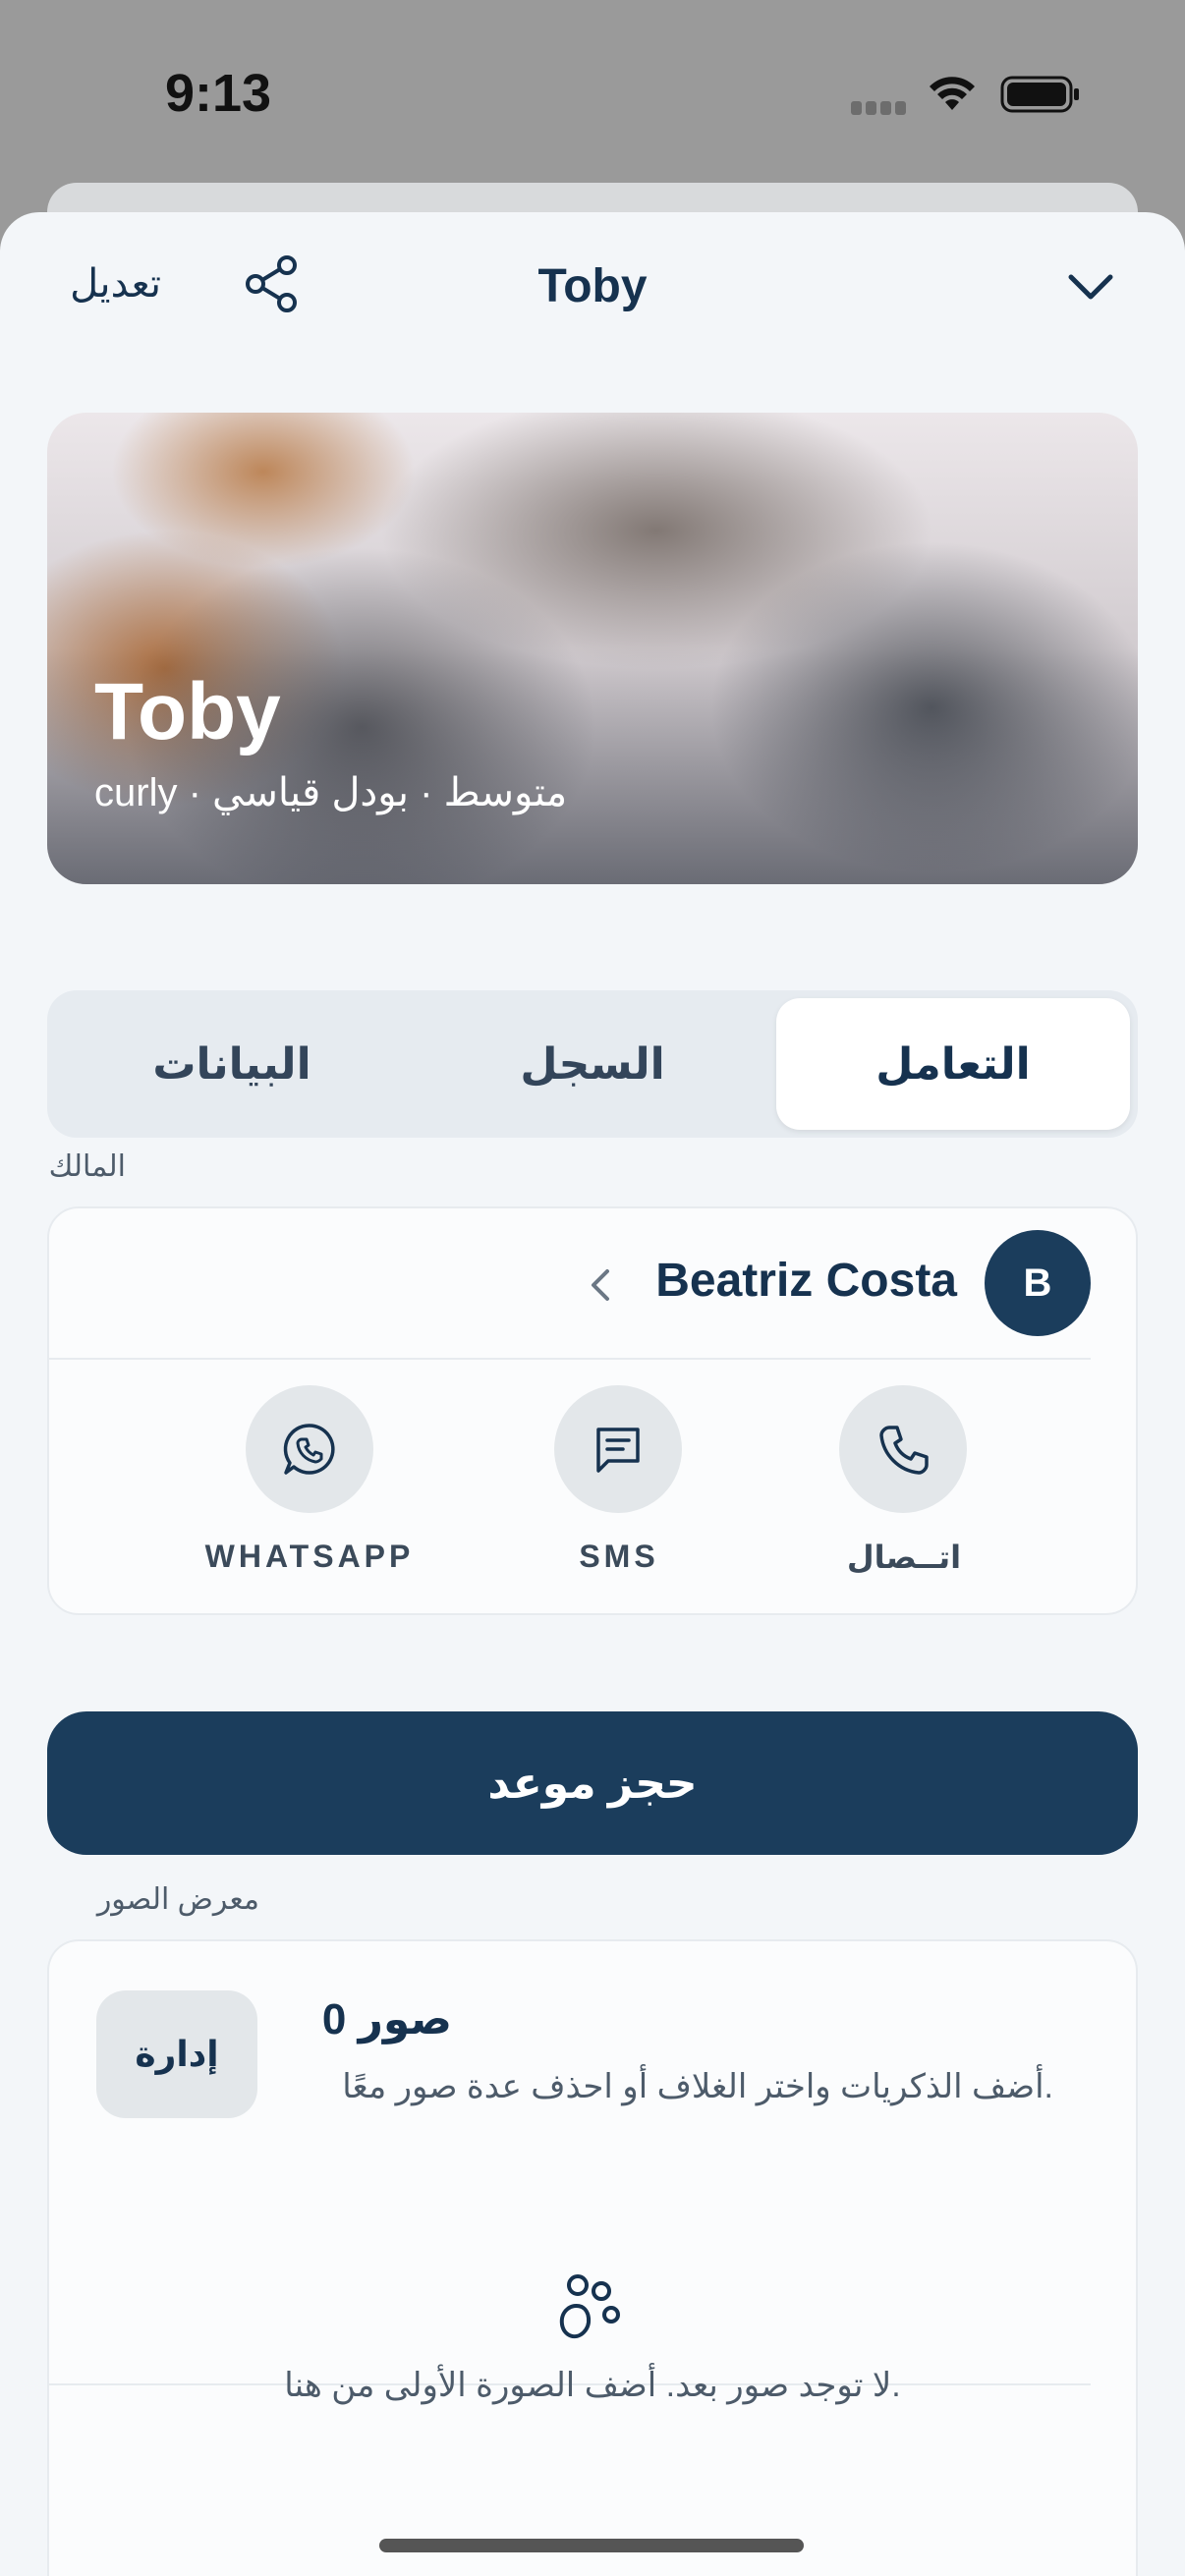  I want to click on whatsapp-button, so click(310, 1449).